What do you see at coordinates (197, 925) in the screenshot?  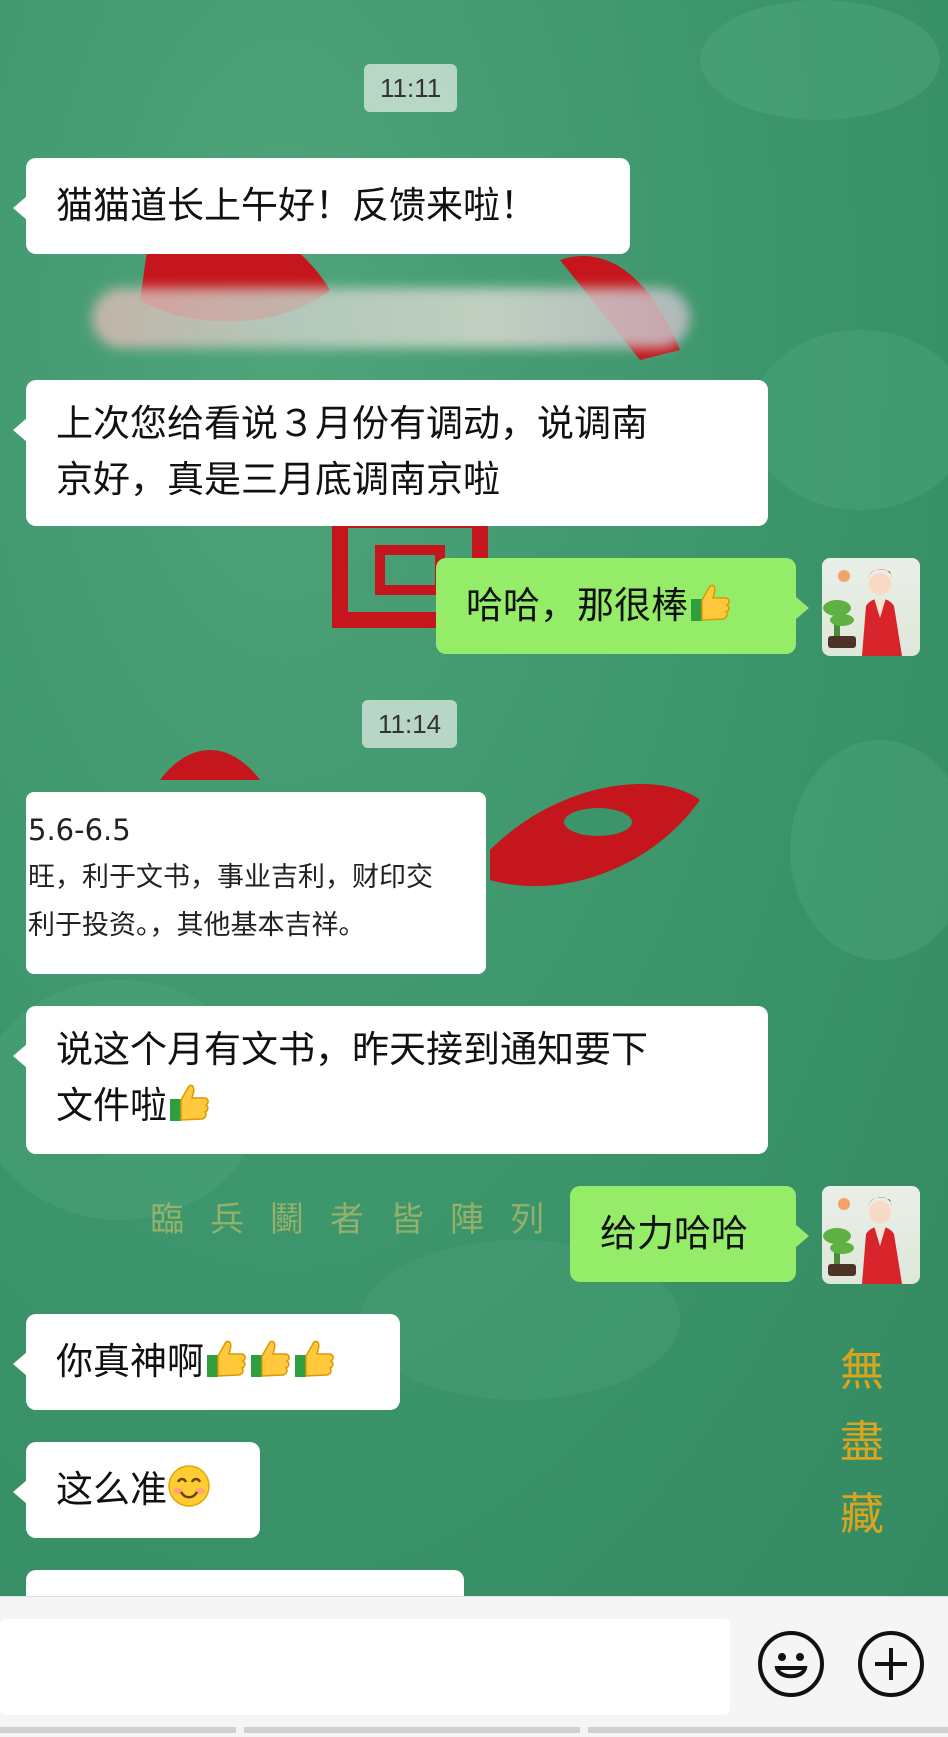 I see `image-text-line: 利于投资。，其他基本吉祥。` at bounding box center [197, 925].